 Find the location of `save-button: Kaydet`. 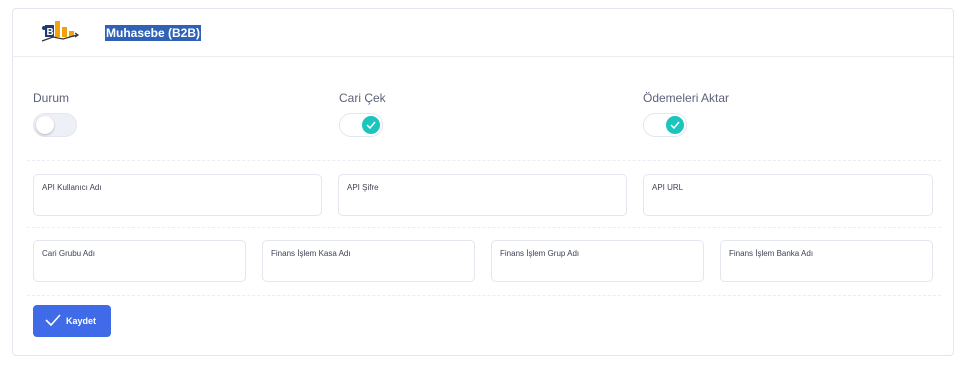

save-button: Kaydet is located at coordinates (72, 321).